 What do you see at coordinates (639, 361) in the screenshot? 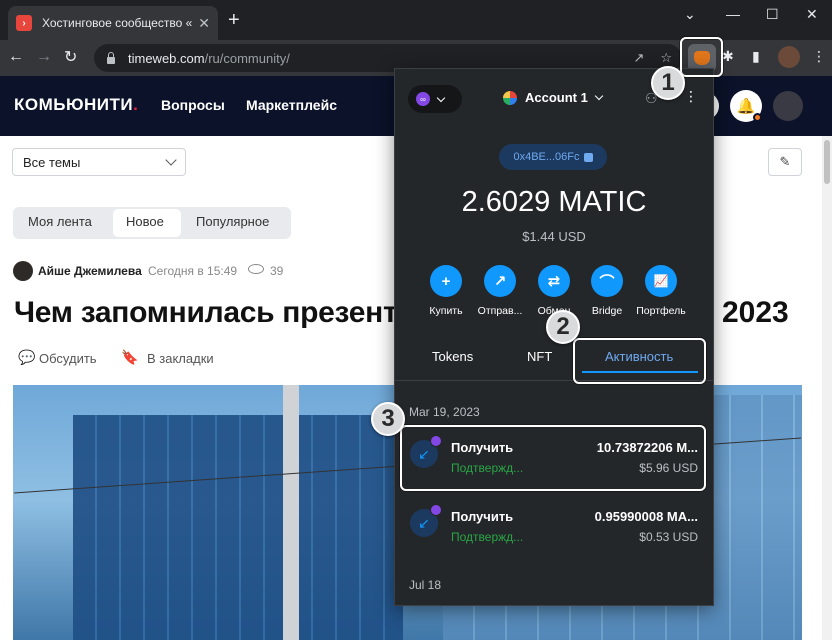
I see `highlight-box-activity-tab` at bounding box center [639, 361].